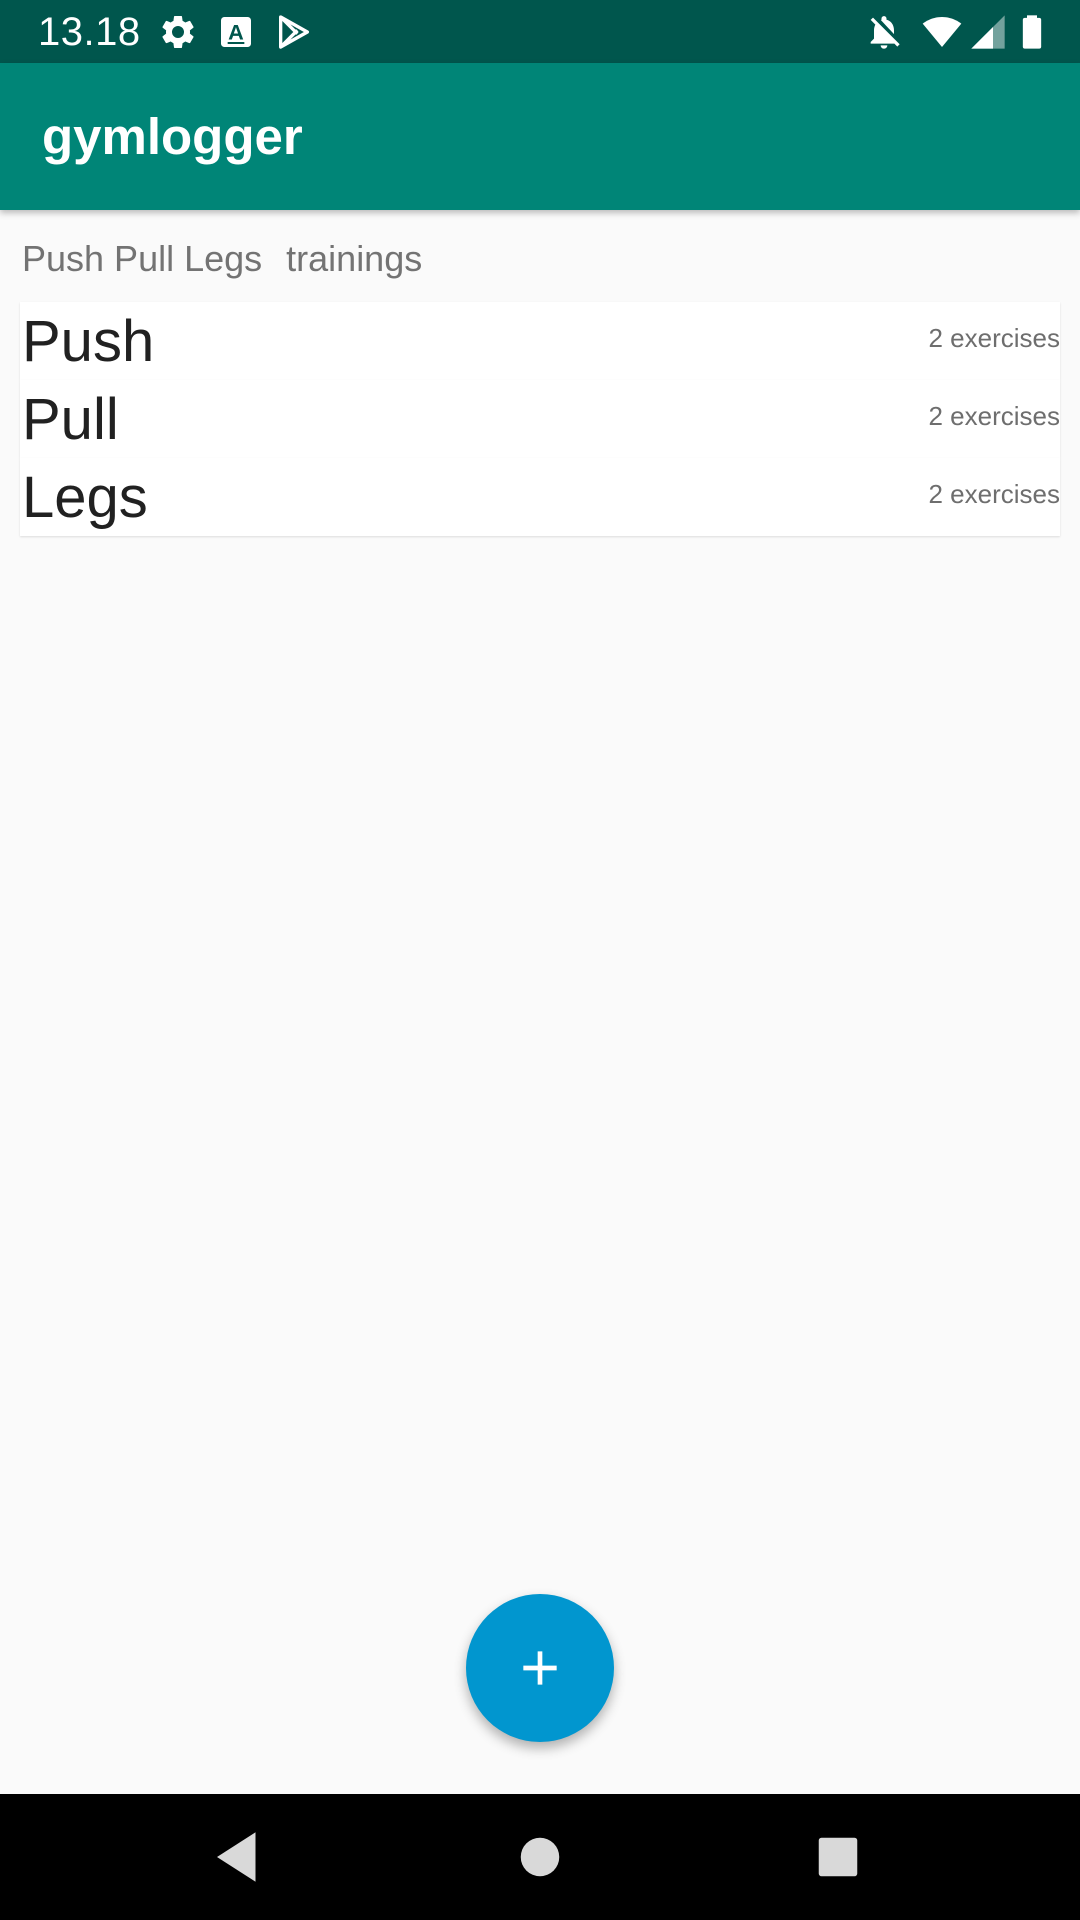  I want to click on svg-text: A, so click(236, 32).